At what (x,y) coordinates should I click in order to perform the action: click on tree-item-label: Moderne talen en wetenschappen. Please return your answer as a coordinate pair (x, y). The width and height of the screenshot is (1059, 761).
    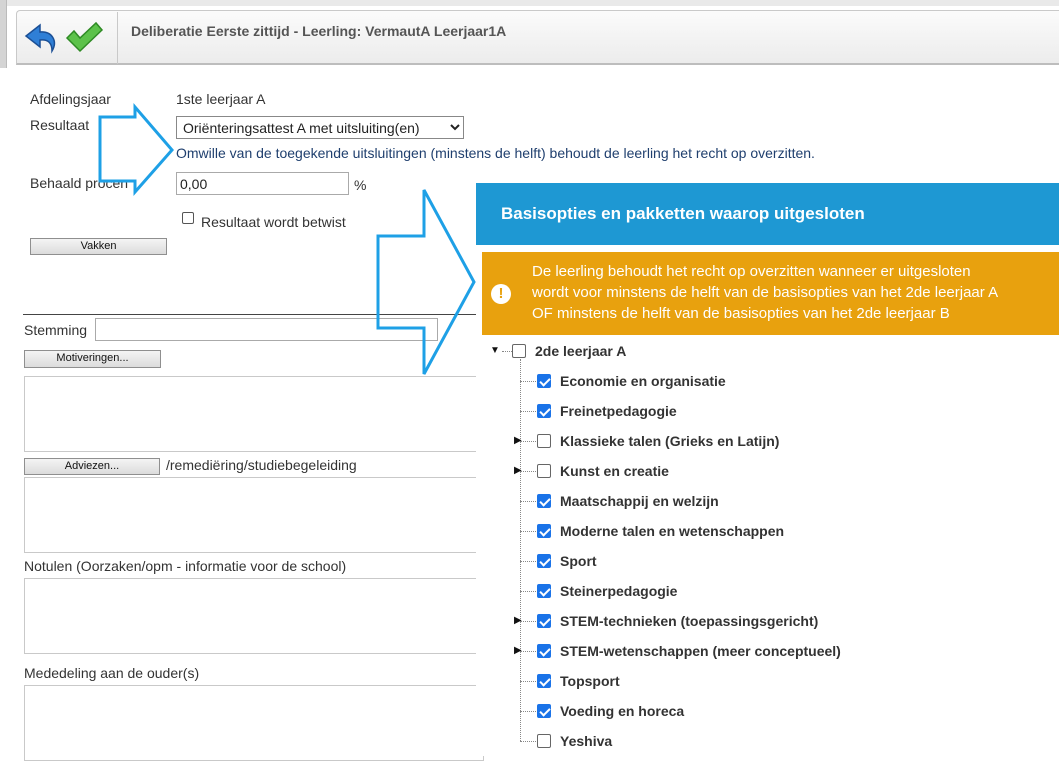
    Looking at the image, I should click on (672, 531).